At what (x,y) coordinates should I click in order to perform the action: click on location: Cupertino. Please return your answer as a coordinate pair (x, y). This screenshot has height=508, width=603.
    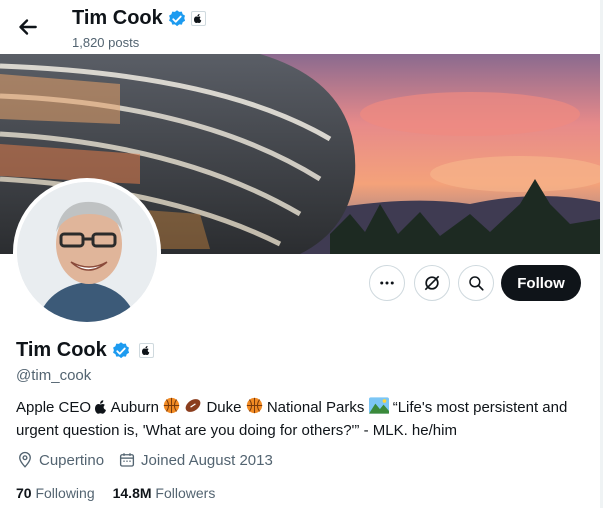
    Looking at the image, I should click on (60, 460).